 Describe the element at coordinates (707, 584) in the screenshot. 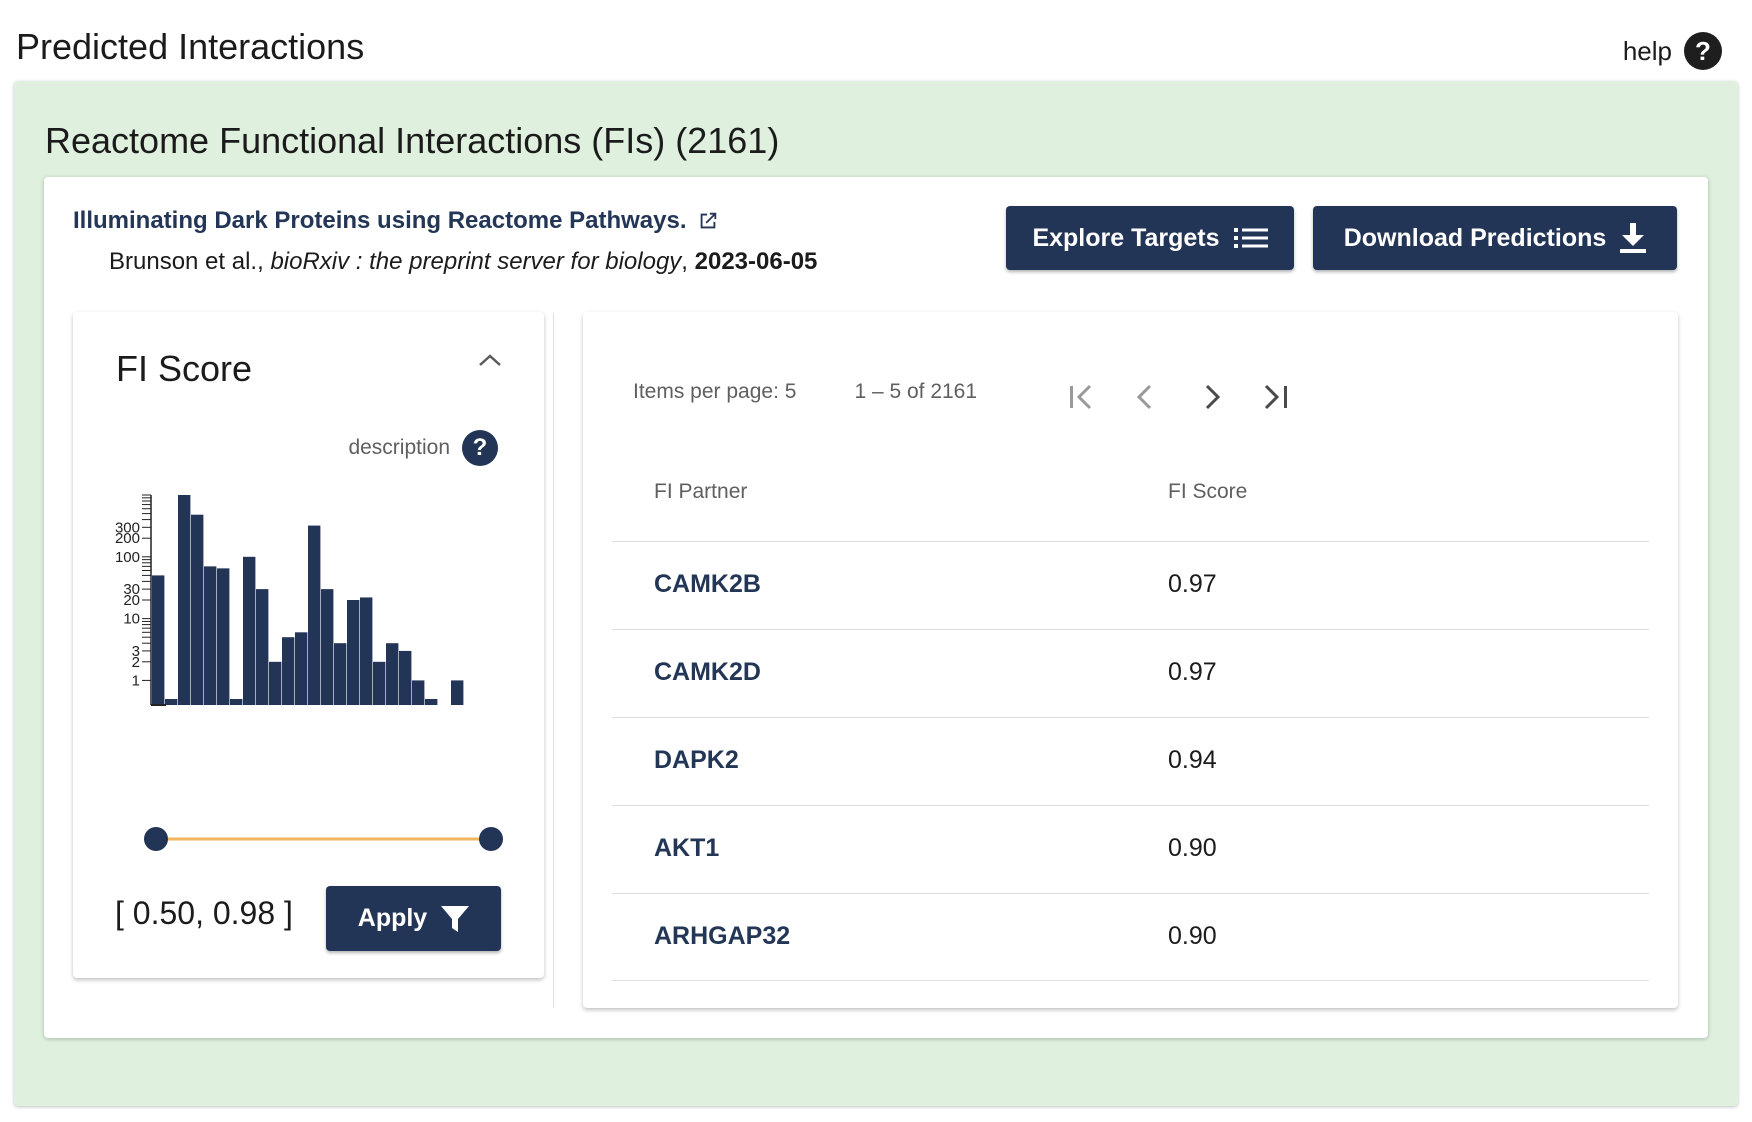

I see `partner-link: CAMK2B` at that location.